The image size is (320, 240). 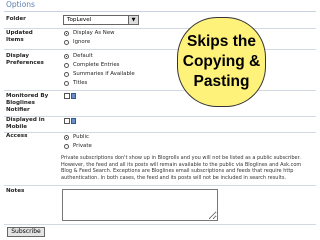 I want to click on updated-items-label: Updated Items, so click(x=19, y=36).